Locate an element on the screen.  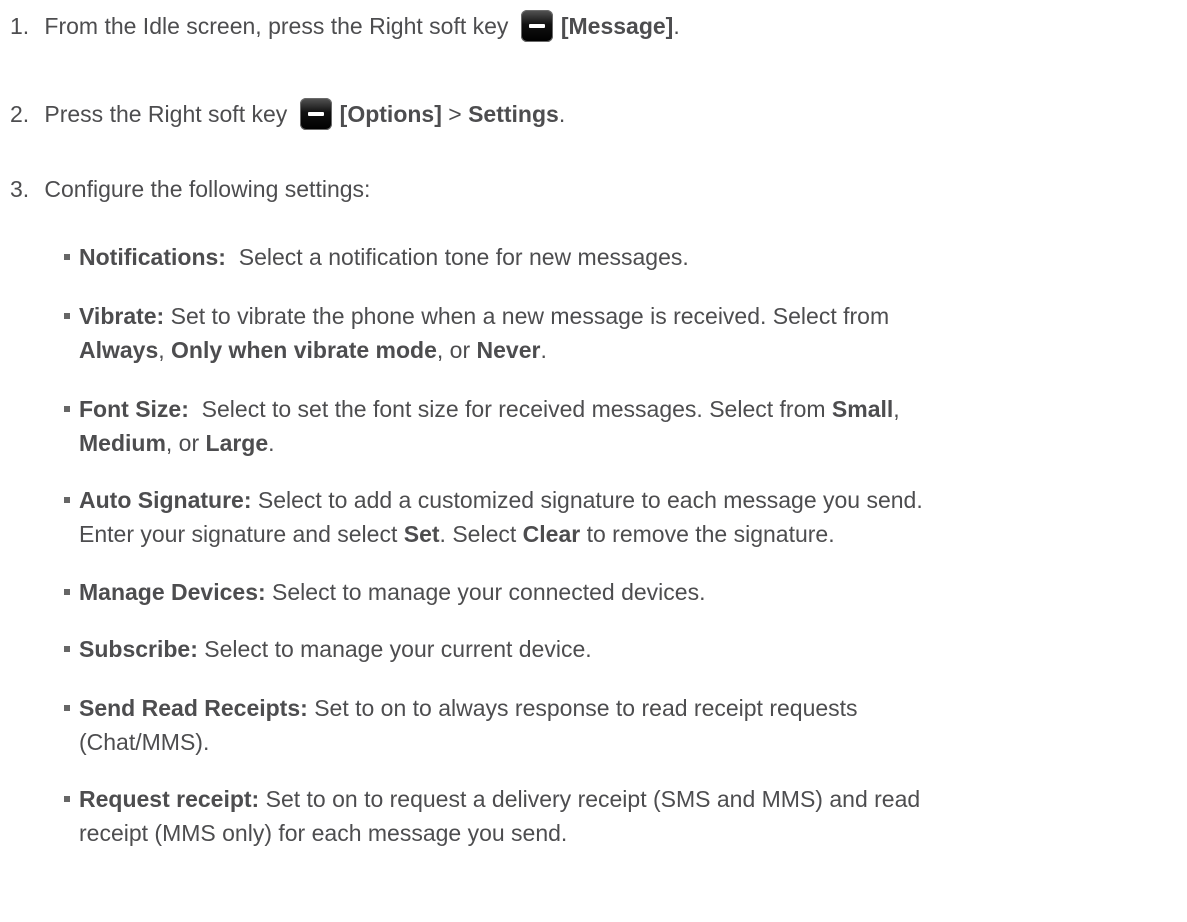
setting-option: Small is located at coordinates (862, 409).